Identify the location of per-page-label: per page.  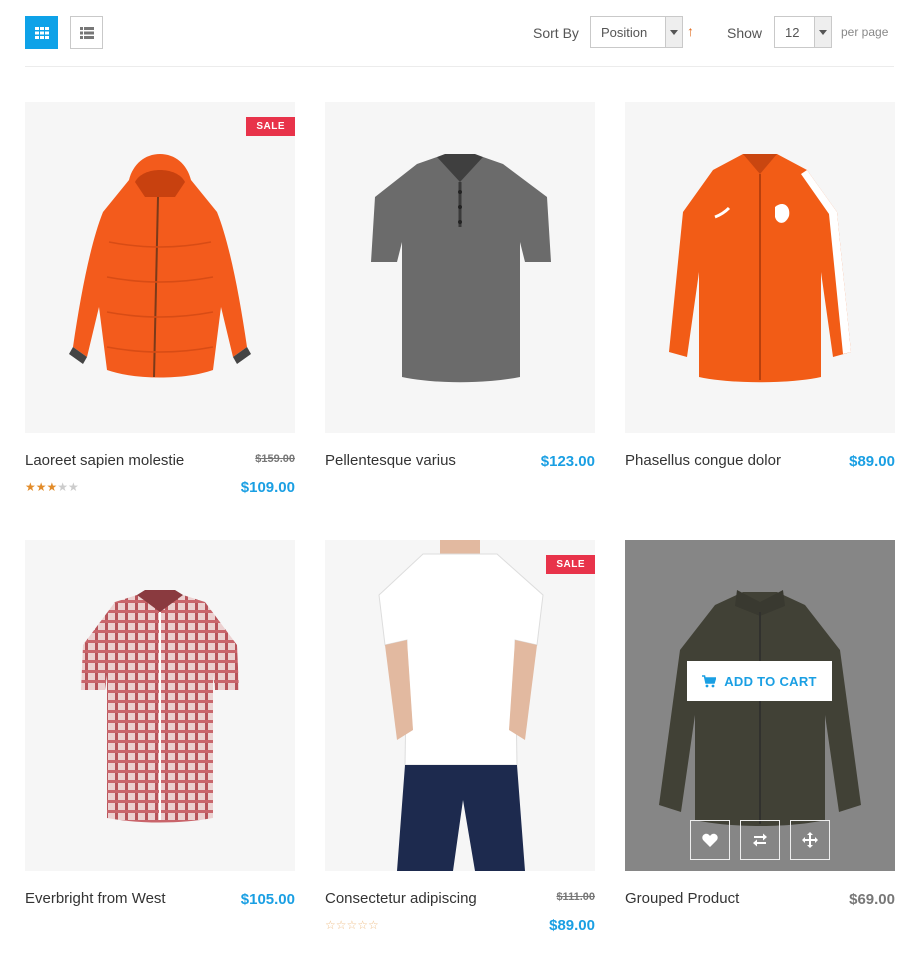
(865, 32).